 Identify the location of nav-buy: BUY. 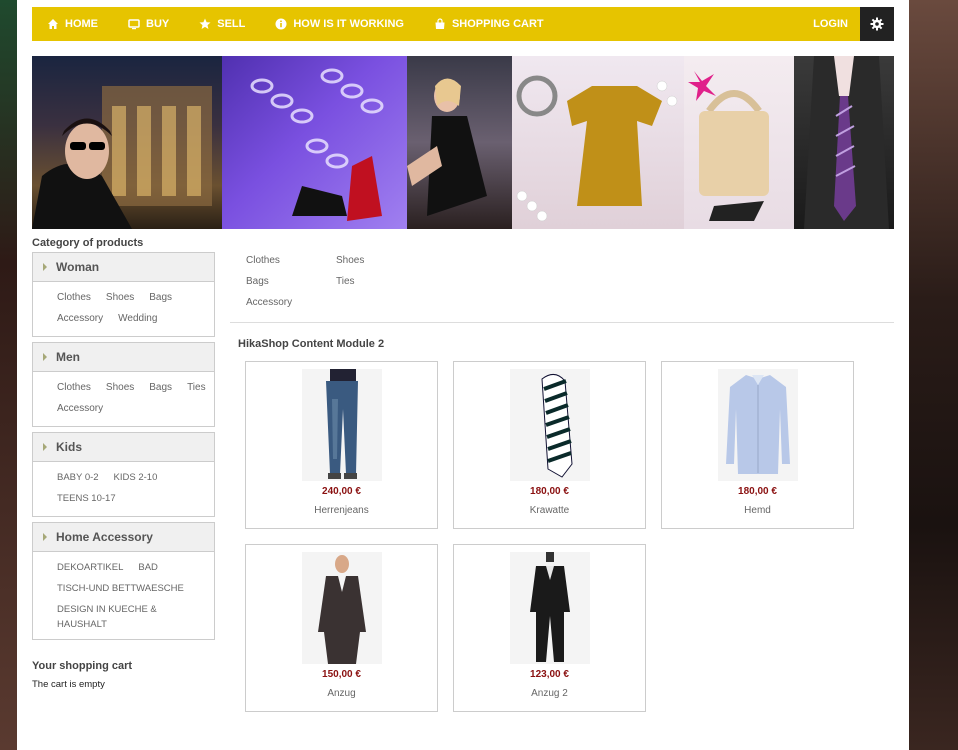
(148, 24).